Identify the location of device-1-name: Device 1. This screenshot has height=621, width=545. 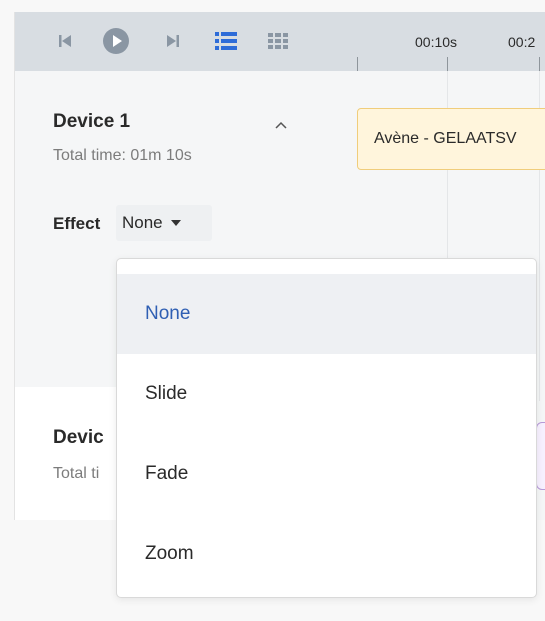
(92, 121).